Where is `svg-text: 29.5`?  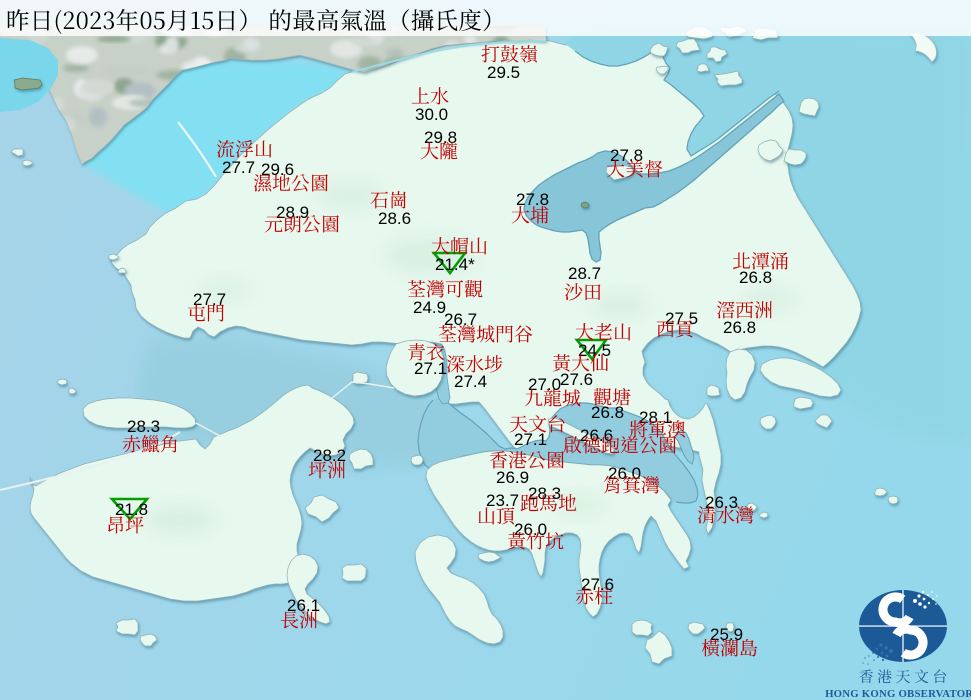 svg-text: 29.5 is located at coordinates (503, 72).